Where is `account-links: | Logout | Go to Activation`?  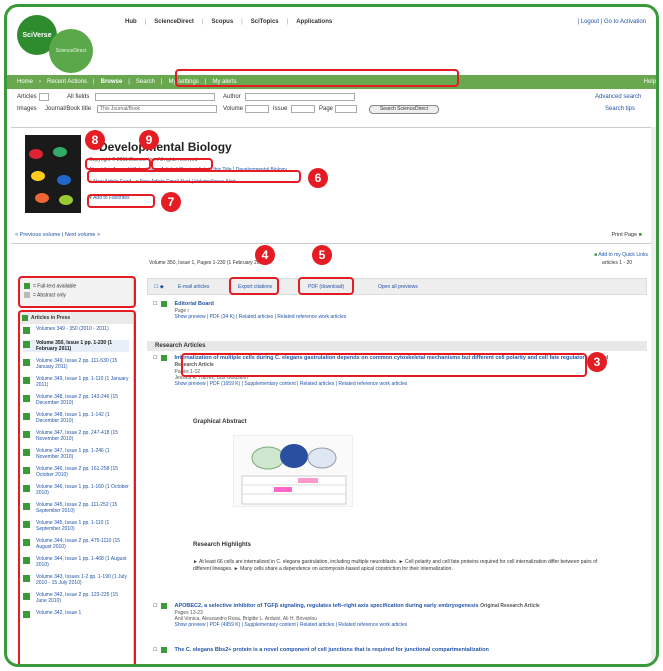
account-links: | Logout | Go to Activation is located at coordinates (612, 22).